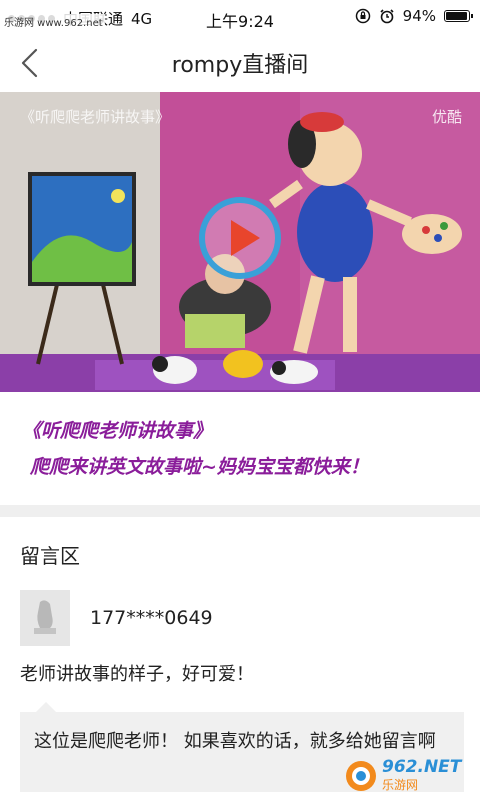 The width and height of the screenshot is (480, 800). I want to click on chevron-left-icon, so click(29, 63).